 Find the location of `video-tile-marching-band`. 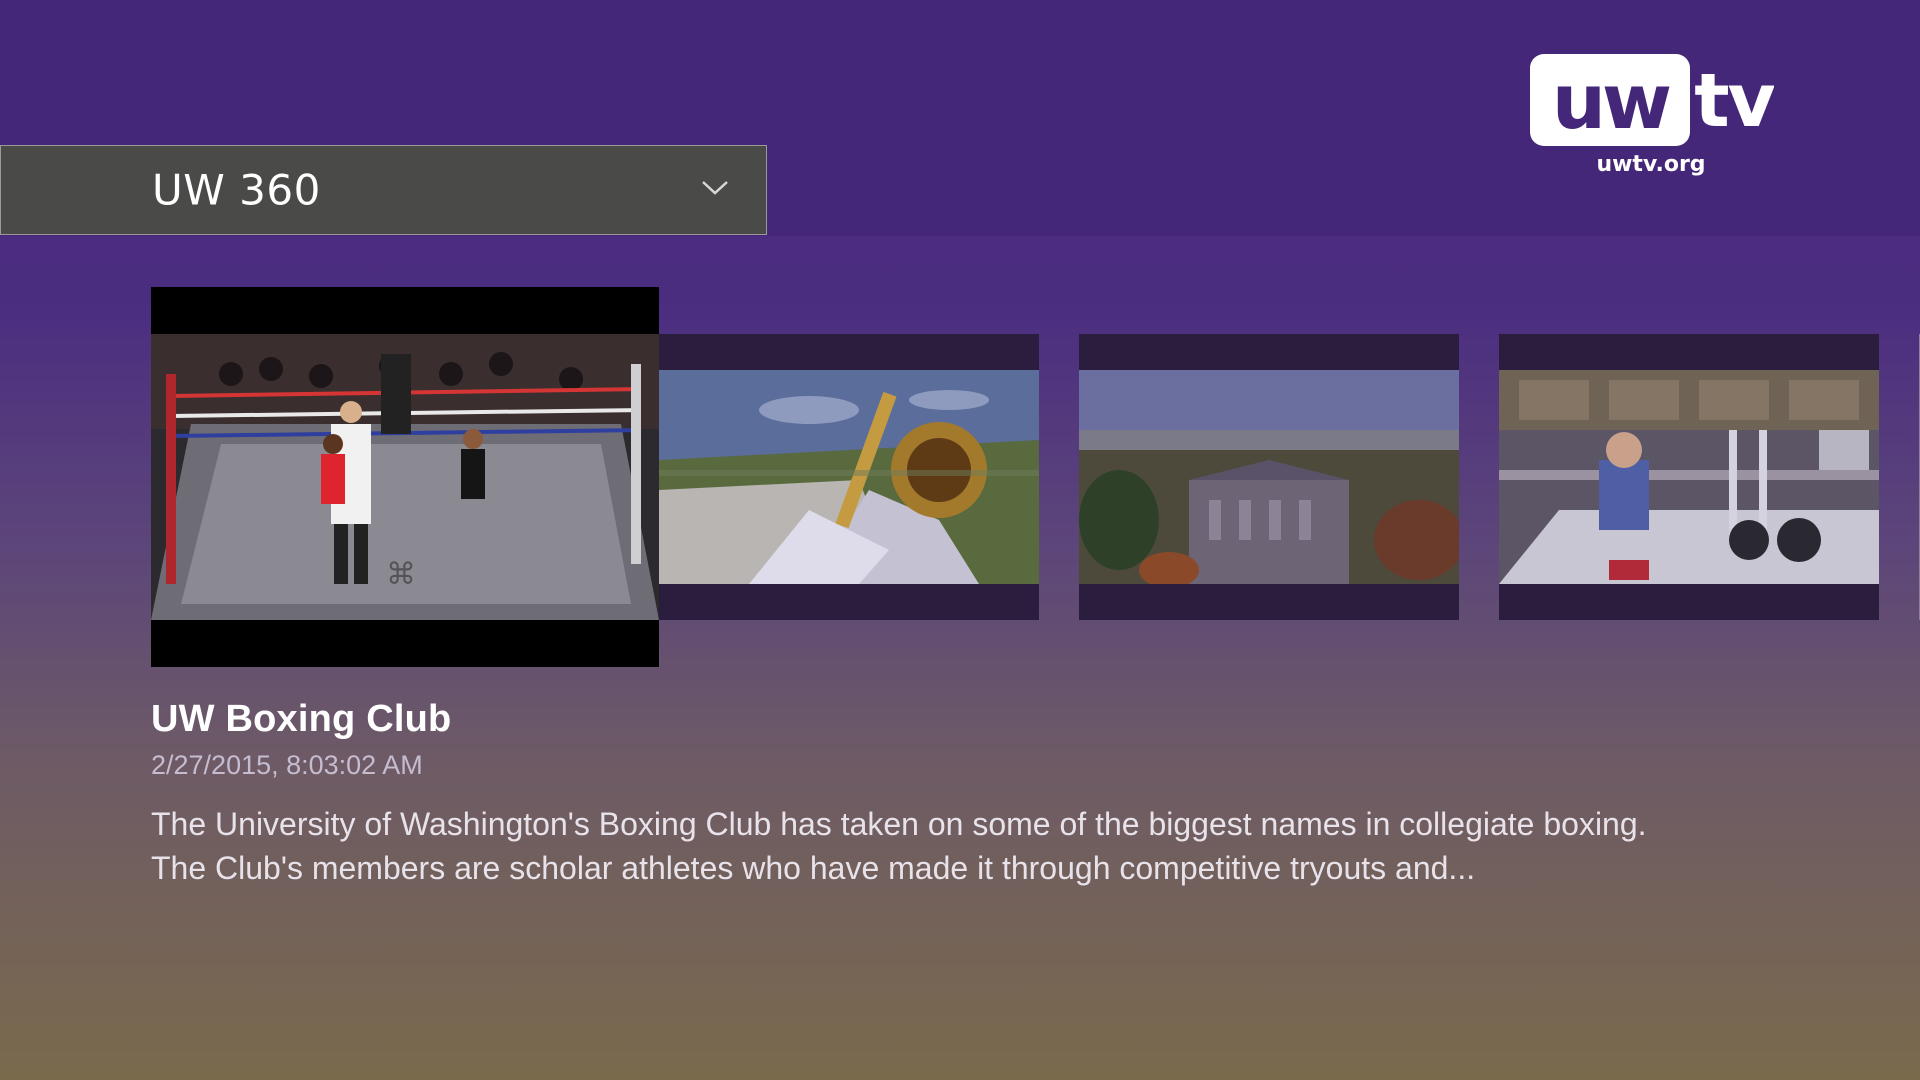

video-tile-marching-band is located at coordinates (849, 477).